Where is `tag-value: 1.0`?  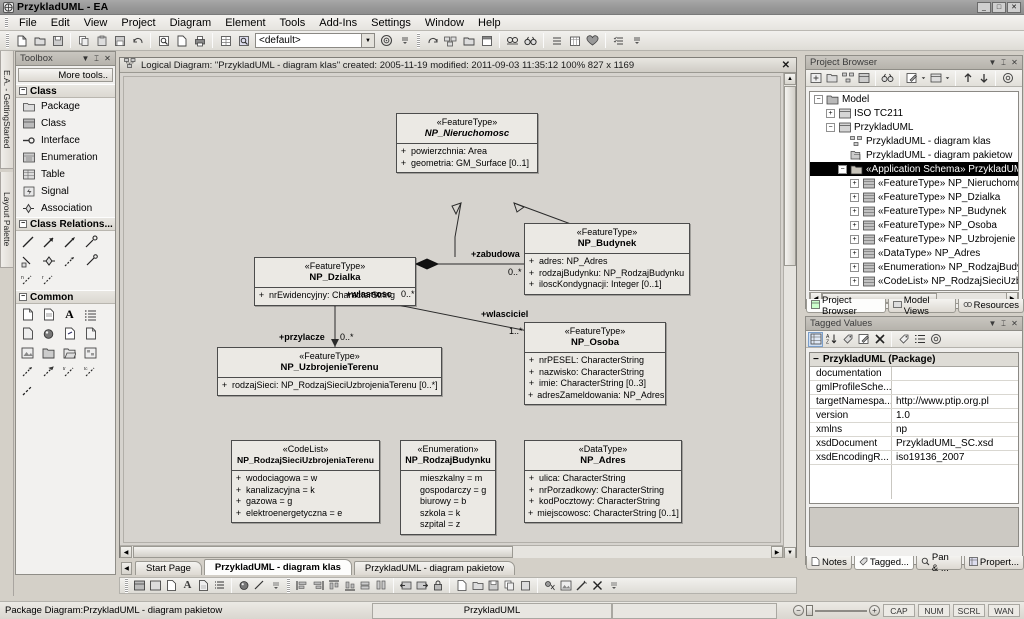 tag-value: 1.0 is located at coordinates (955, 415).